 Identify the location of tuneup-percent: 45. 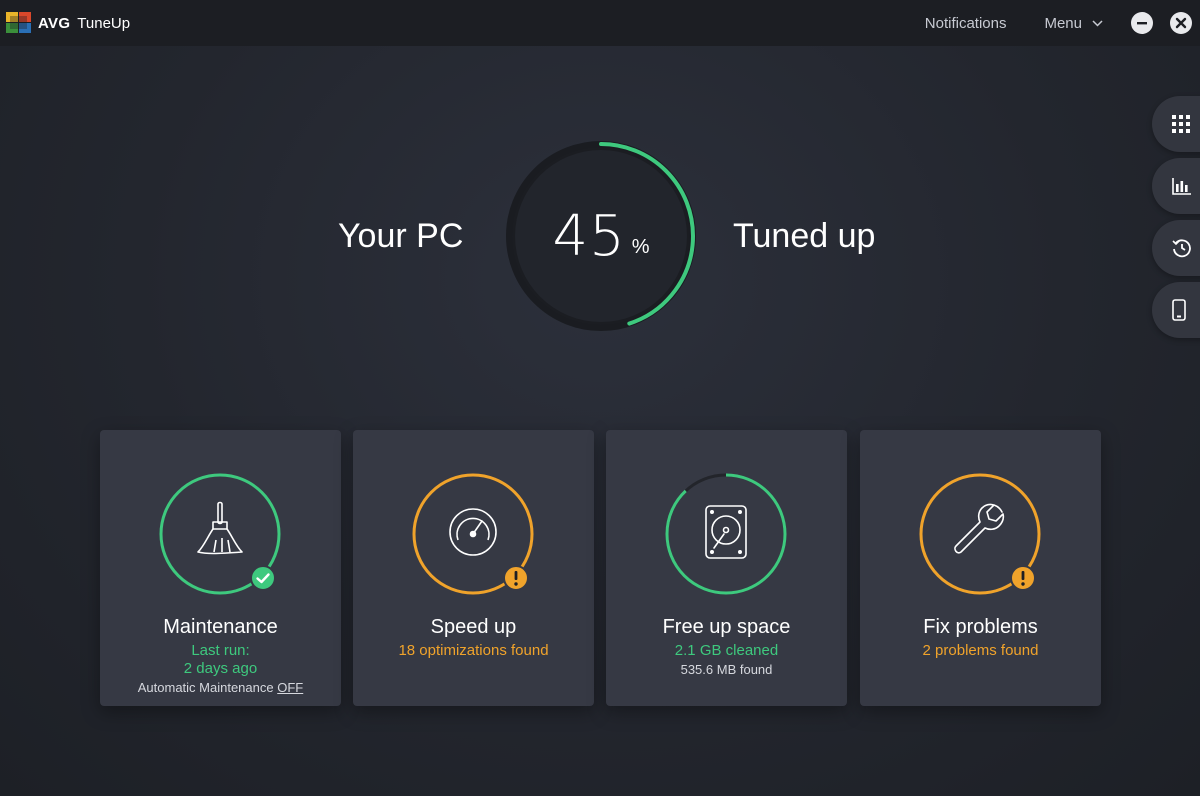
(589, 236).